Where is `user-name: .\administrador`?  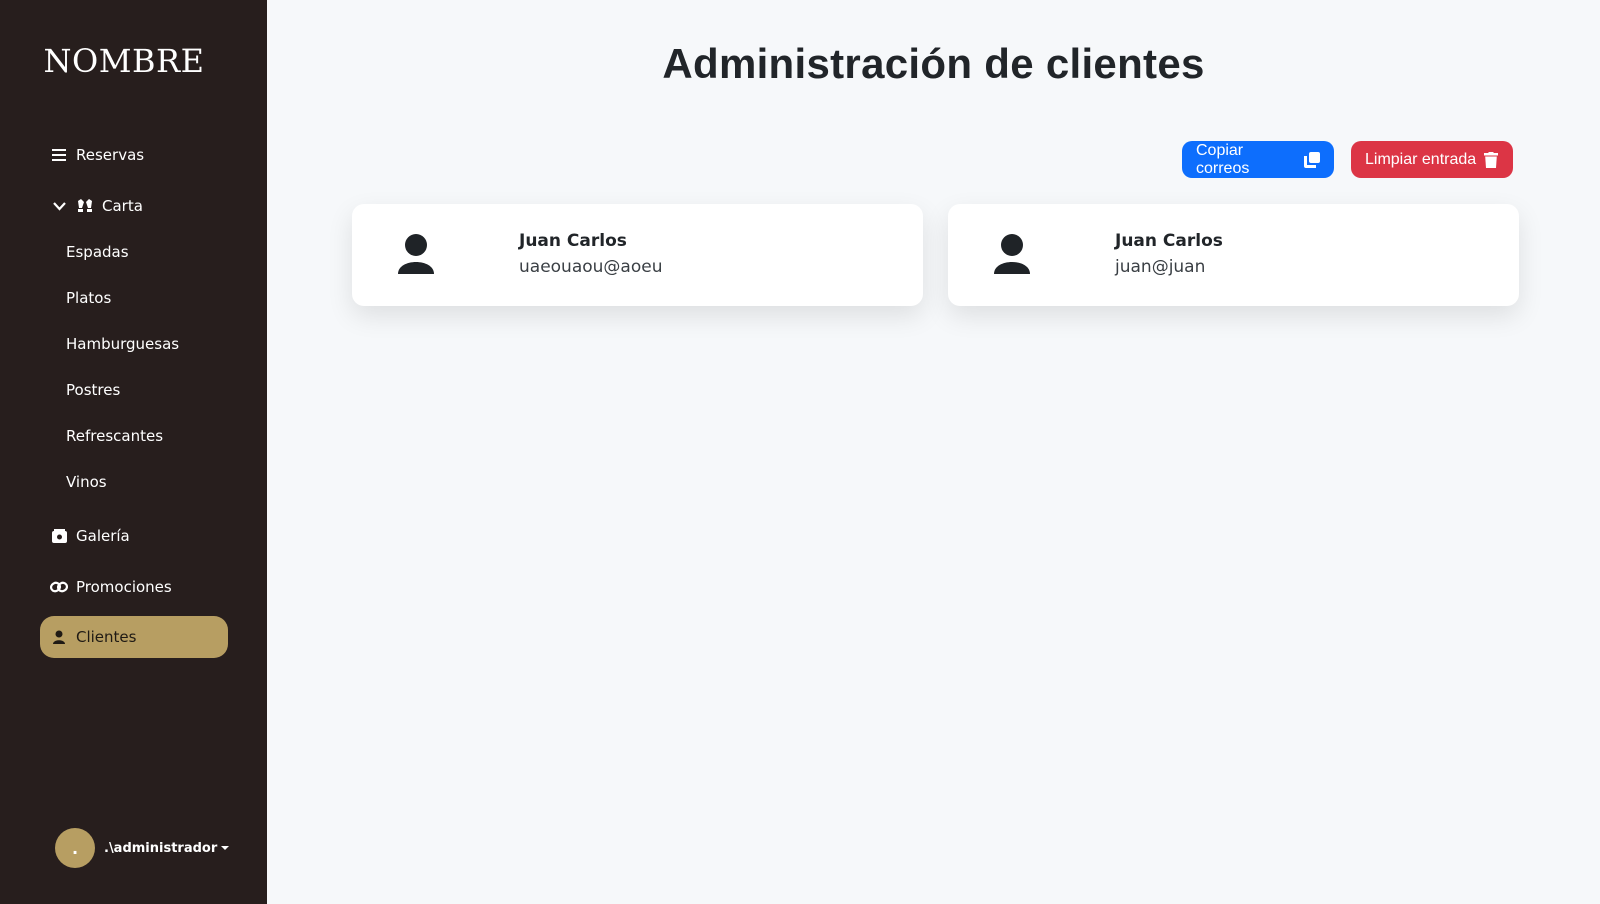 user-name: .\administrador is located at coordinates (161, 848).